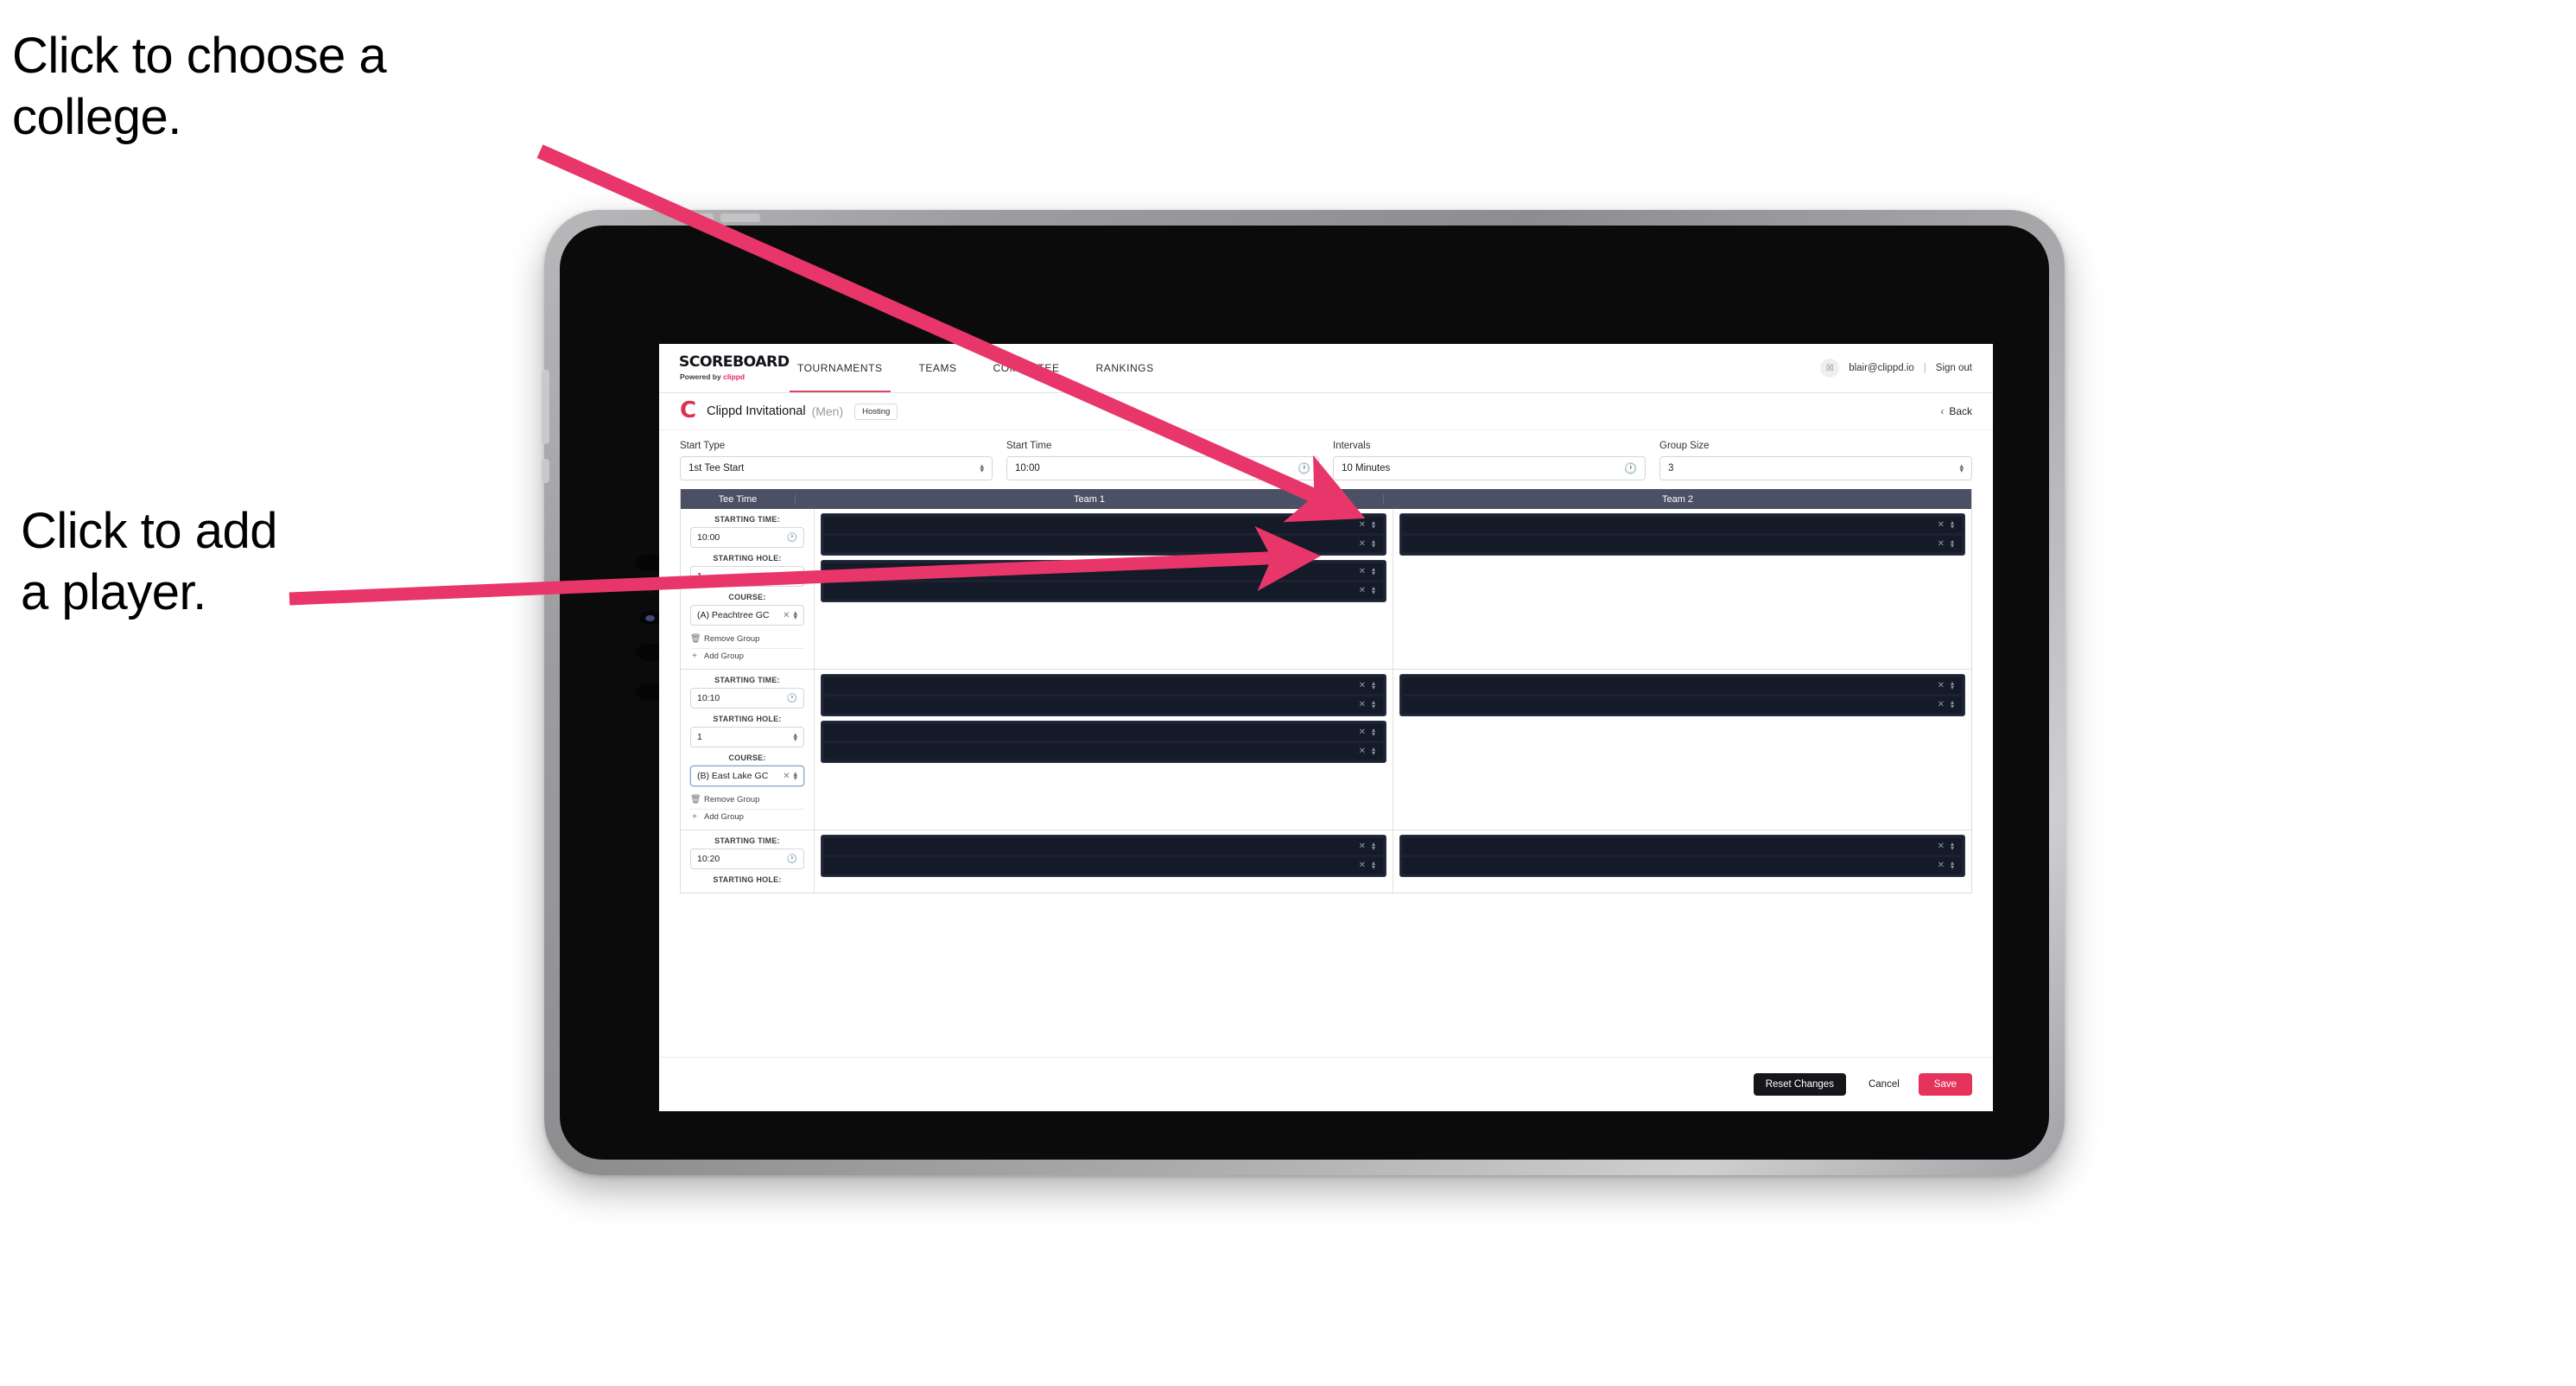 The image size is (2576, 1386). I want to click on start-type-select: 1st Tee Start ▴ ▾, so click(836, 468).